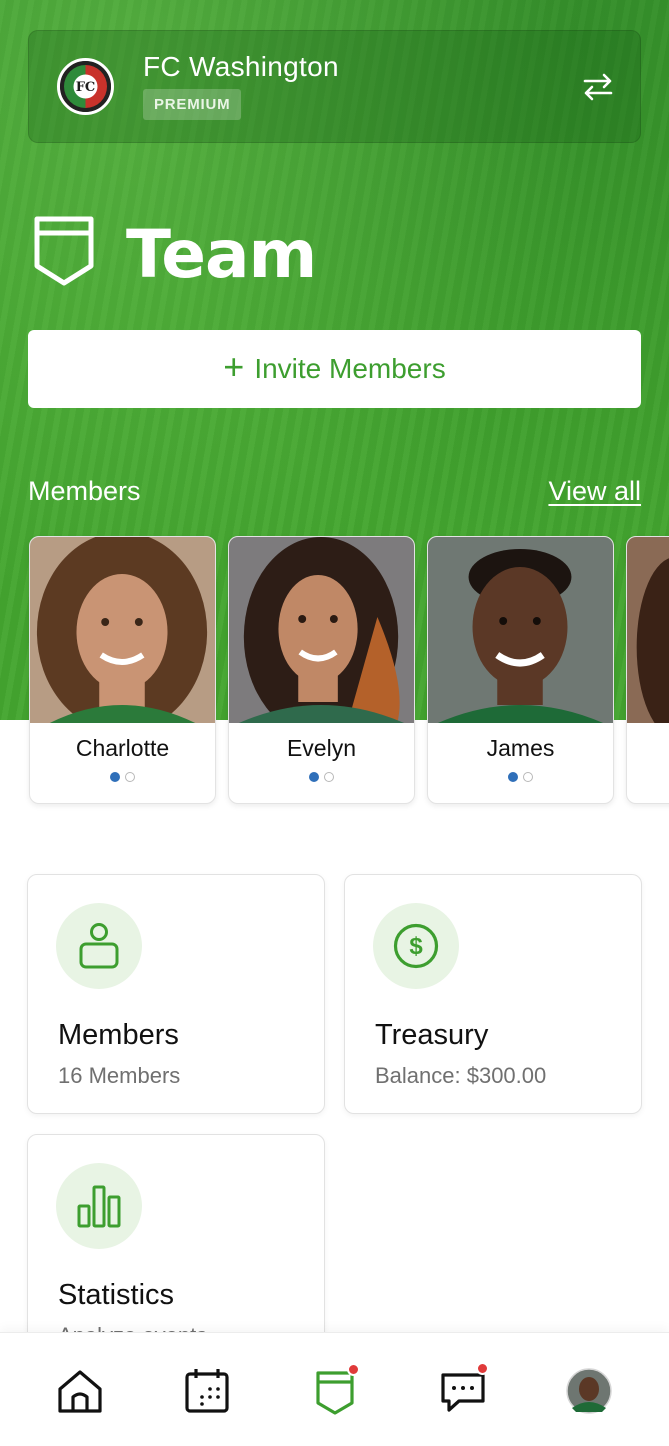 Image resolution: width=669 pixels, height=1446 pixels. Describe the element at coordinates (464, 1388) in the screenshot. I see `chat-nav-item` at that location.